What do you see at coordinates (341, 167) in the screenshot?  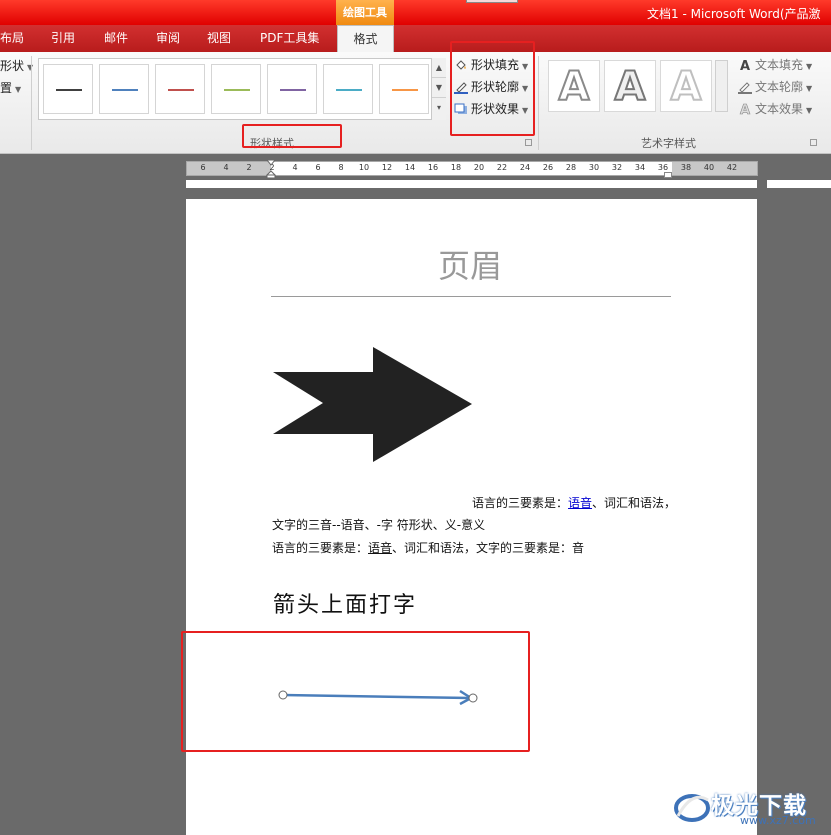 I see `ruler-tick-label: 8` at bounding box center [341, 167].